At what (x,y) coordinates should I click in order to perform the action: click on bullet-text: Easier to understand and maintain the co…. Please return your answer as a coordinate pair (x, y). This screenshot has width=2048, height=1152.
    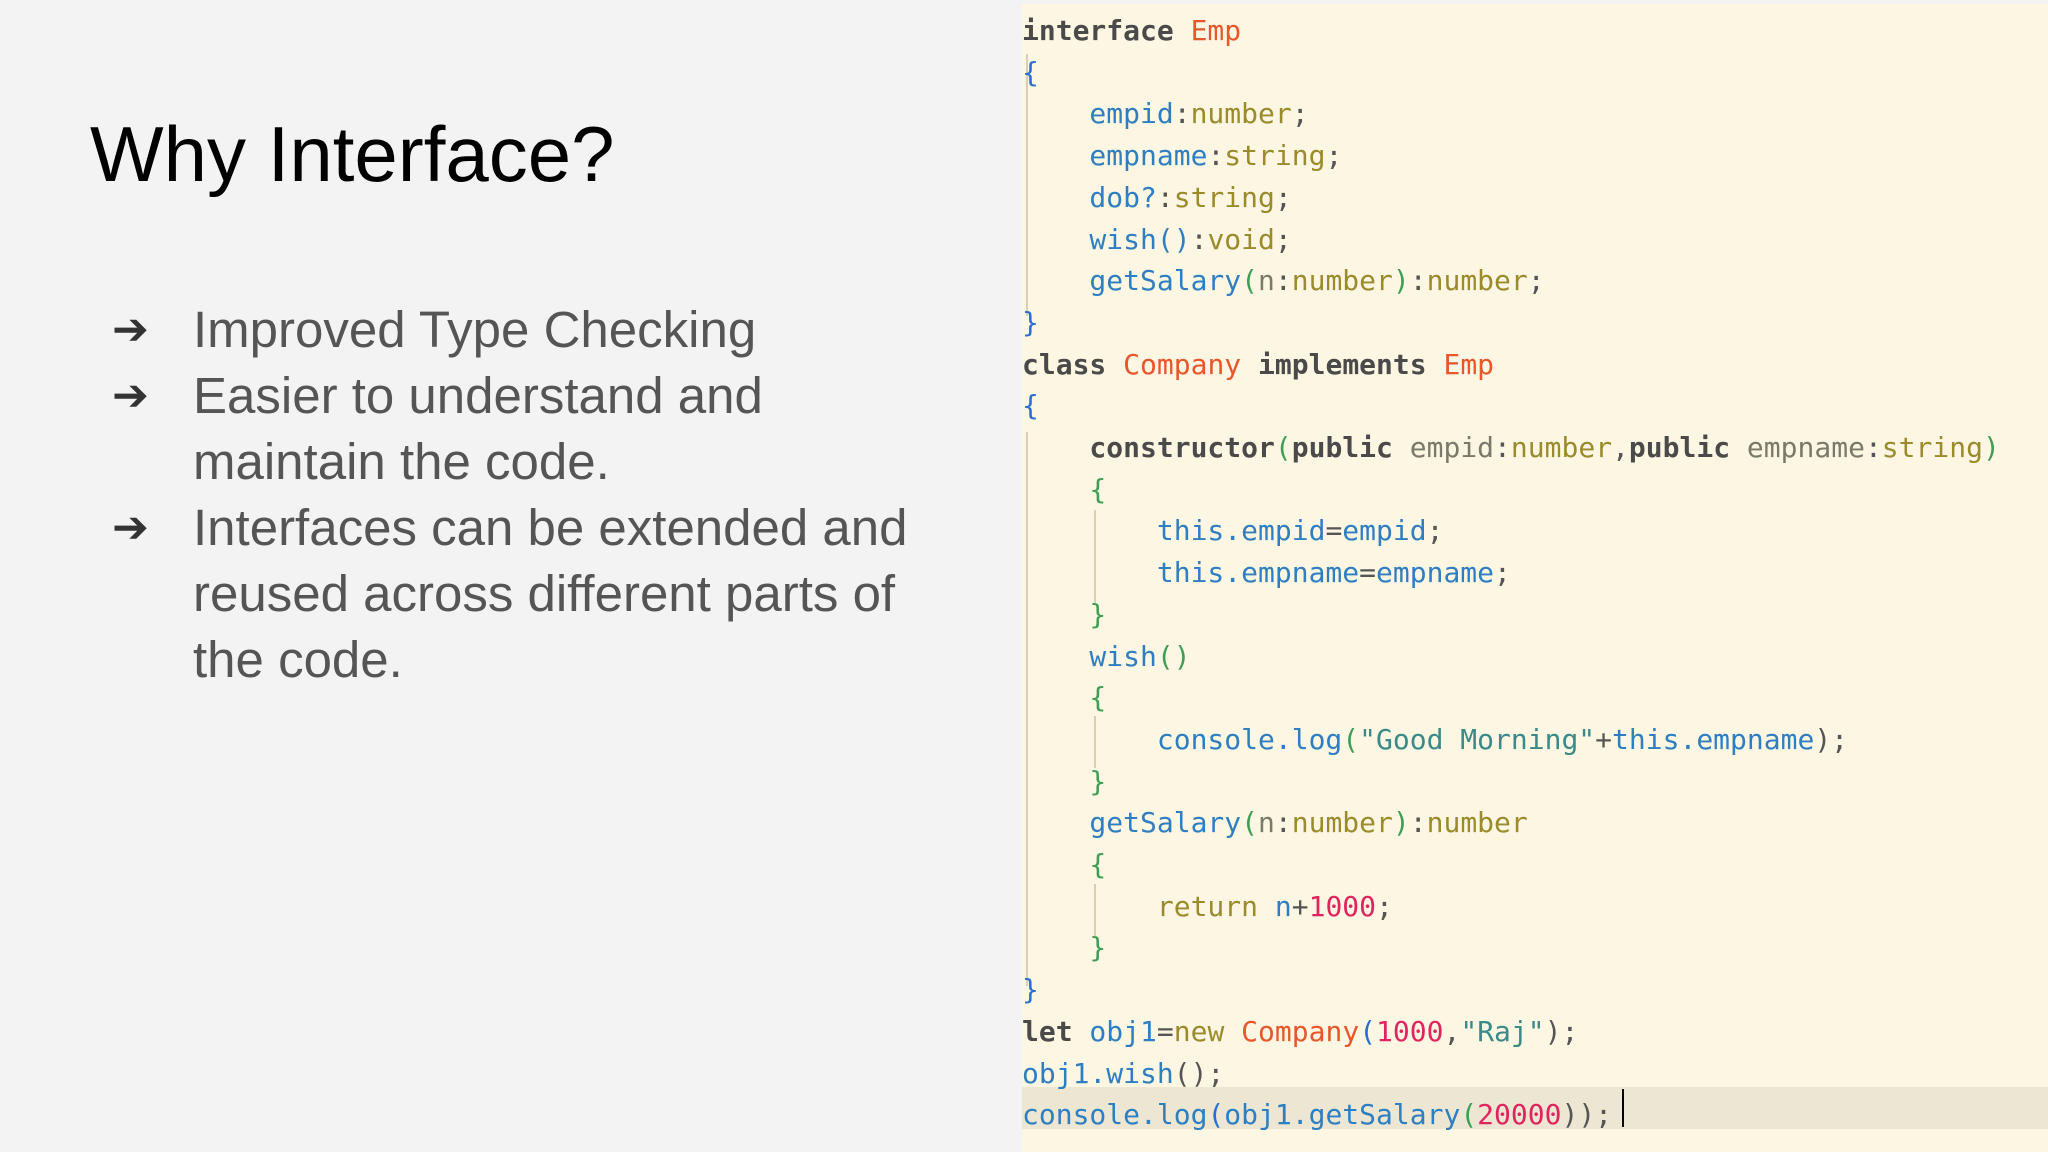
    Looking at the image, I should click on (478, 428).